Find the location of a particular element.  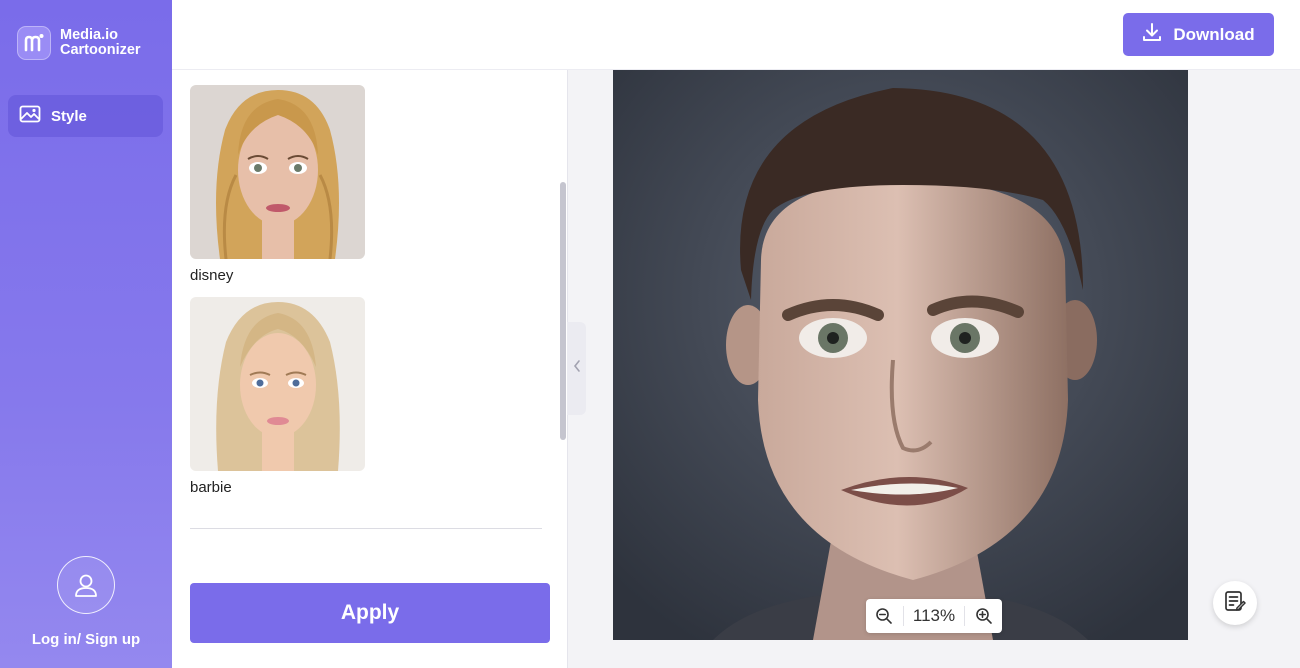

chevron-left-icon is located at coordinates (577, 368).